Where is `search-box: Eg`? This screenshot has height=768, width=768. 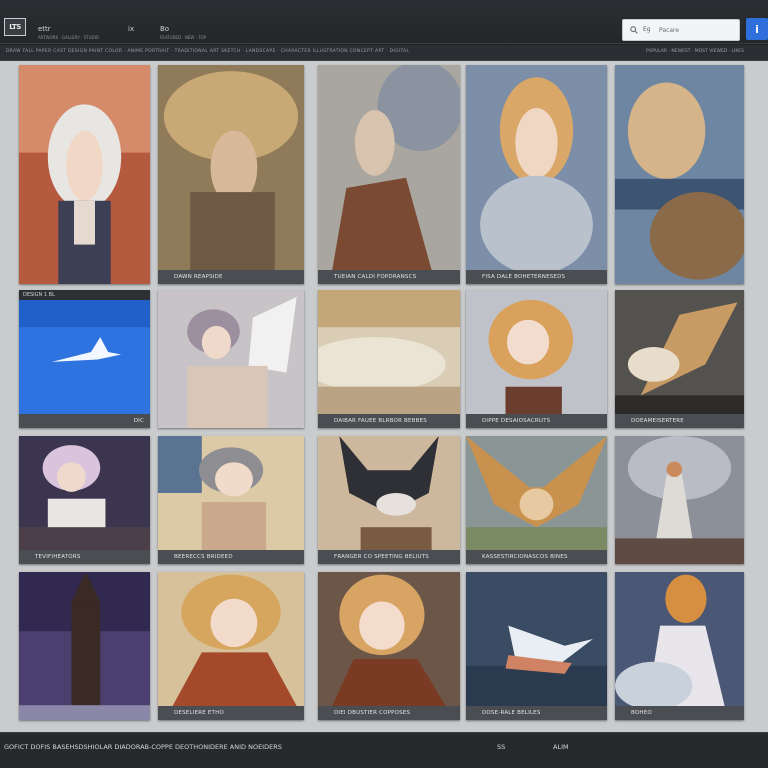 search-box: Eg is located at coordinates (681, 30).